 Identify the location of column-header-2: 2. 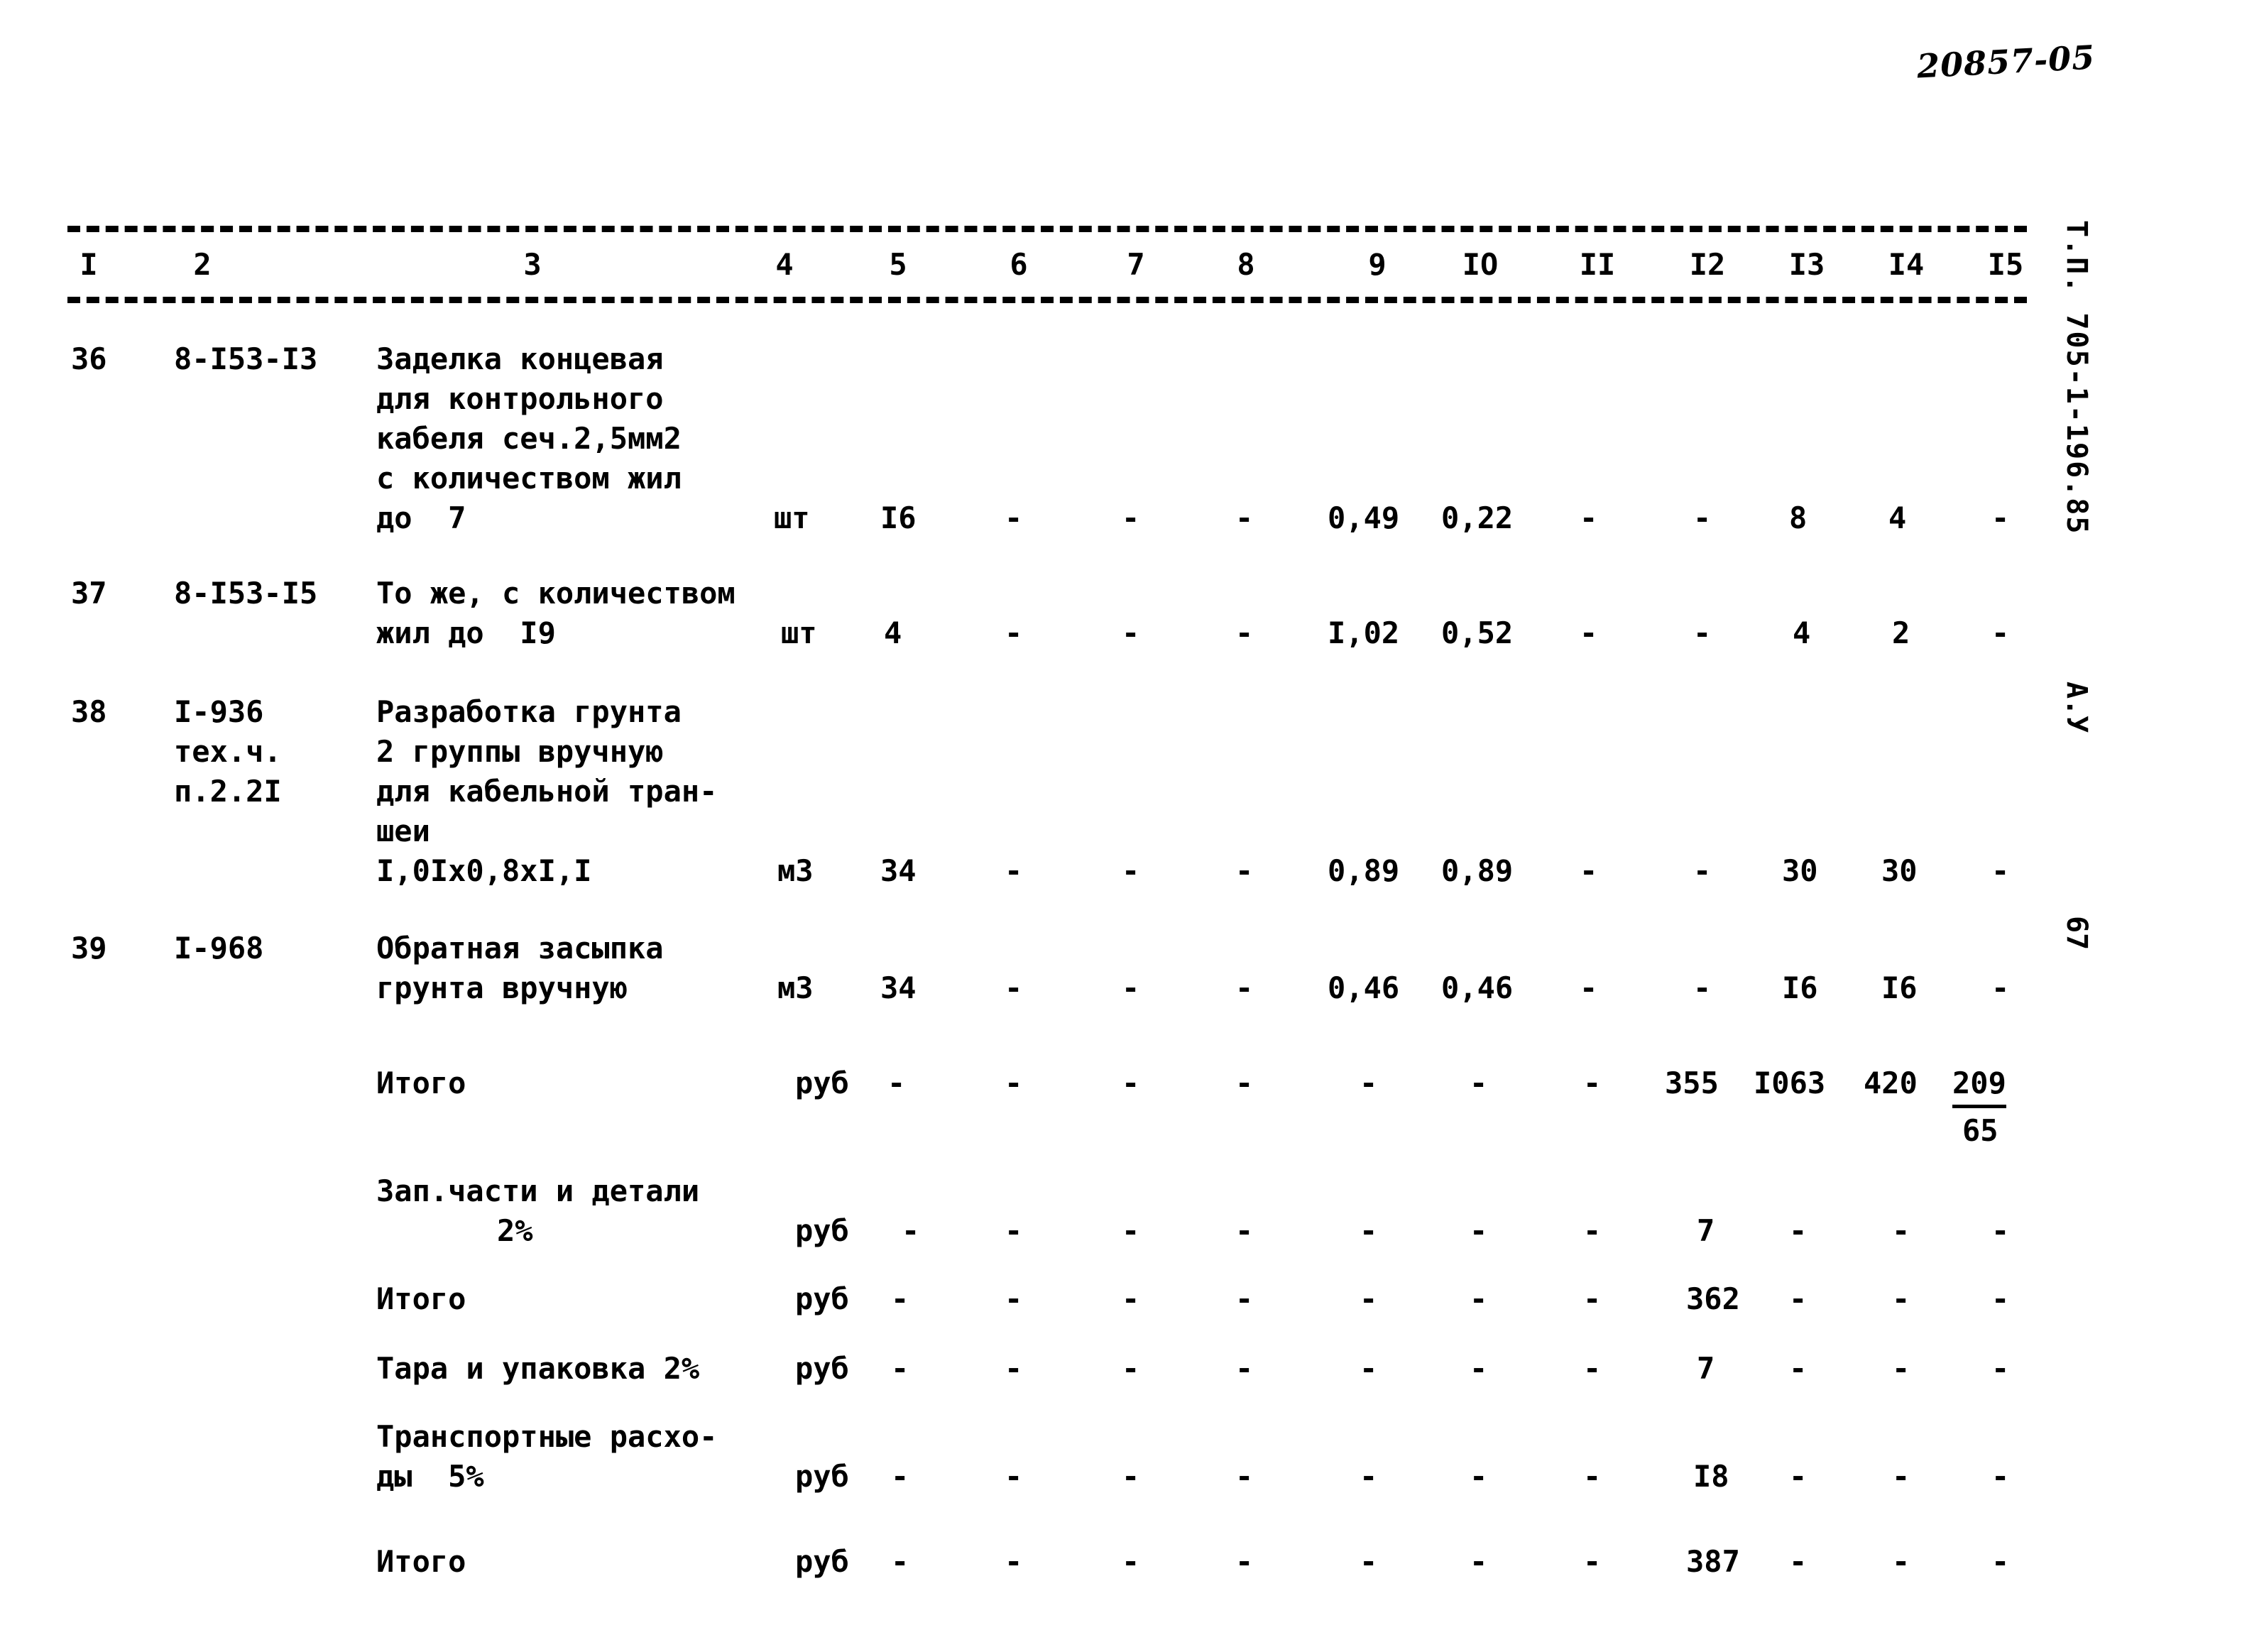
(202, 264).